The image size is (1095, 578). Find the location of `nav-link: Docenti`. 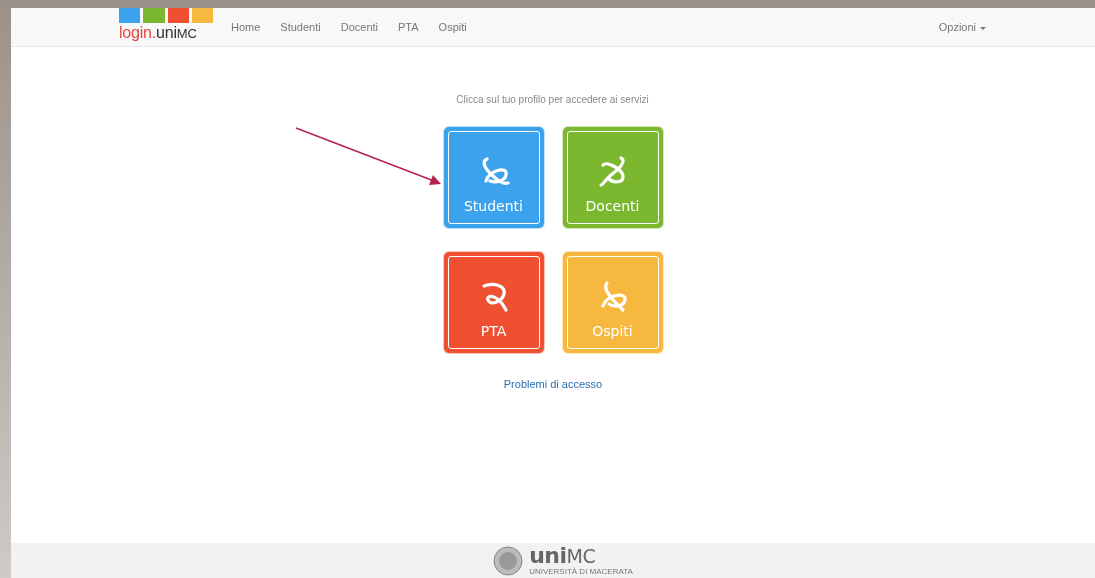

nav-link: Docenti is located at coordinates (359, 27).